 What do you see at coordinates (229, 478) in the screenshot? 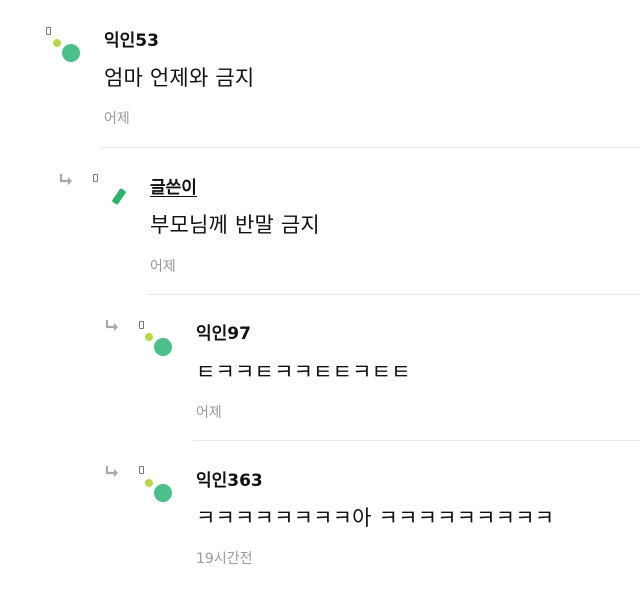
I see `comment-nickname: 익인363` at bounding box center [229, 478].